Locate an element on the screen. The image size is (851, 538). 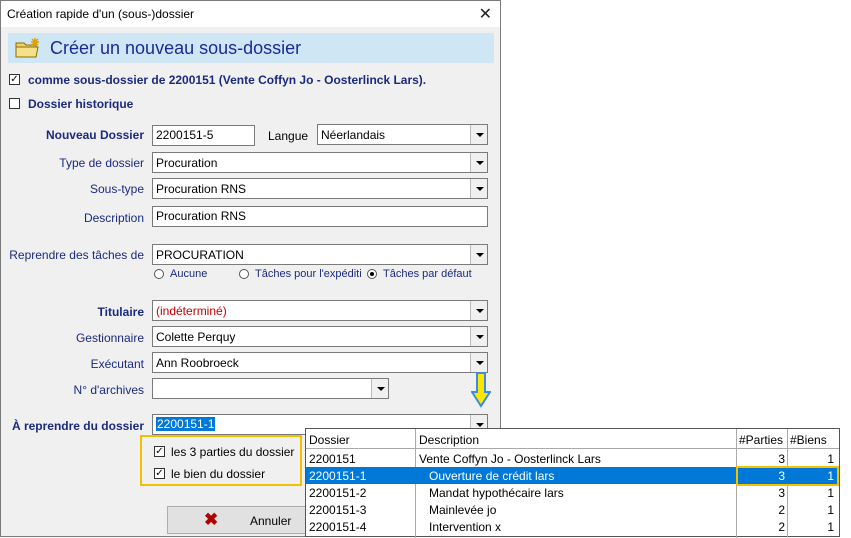
cell-dossier: 2200151-1 is located at coordinates (338, 476).